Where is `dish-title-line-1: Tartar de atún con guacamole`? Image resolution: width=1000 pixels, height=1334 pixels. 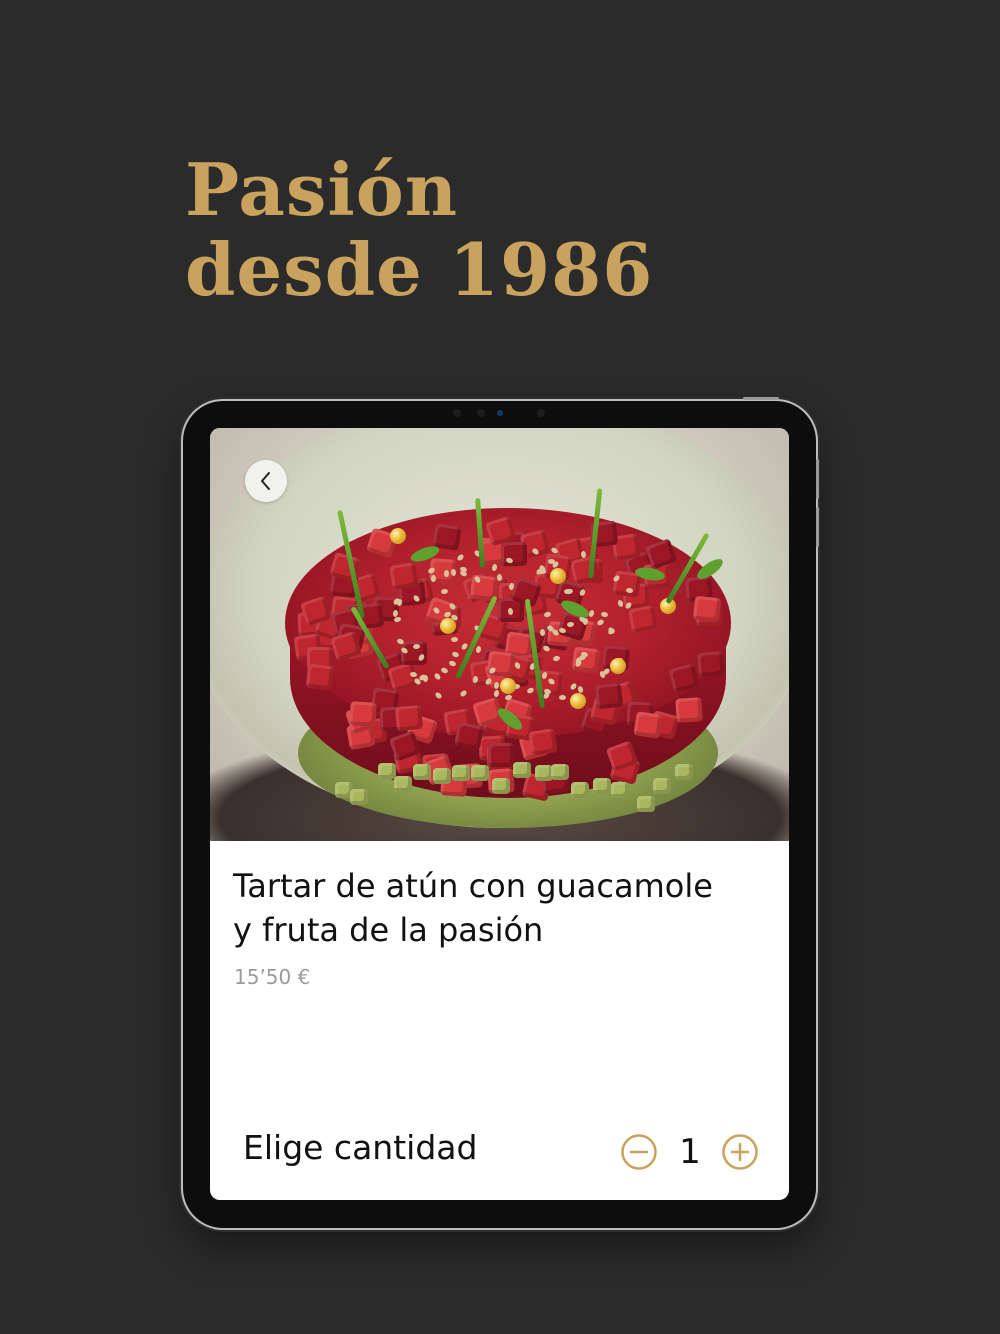 dish-title-line-1: Tartar de atún con guacamole is located at coordinates (473, 886).